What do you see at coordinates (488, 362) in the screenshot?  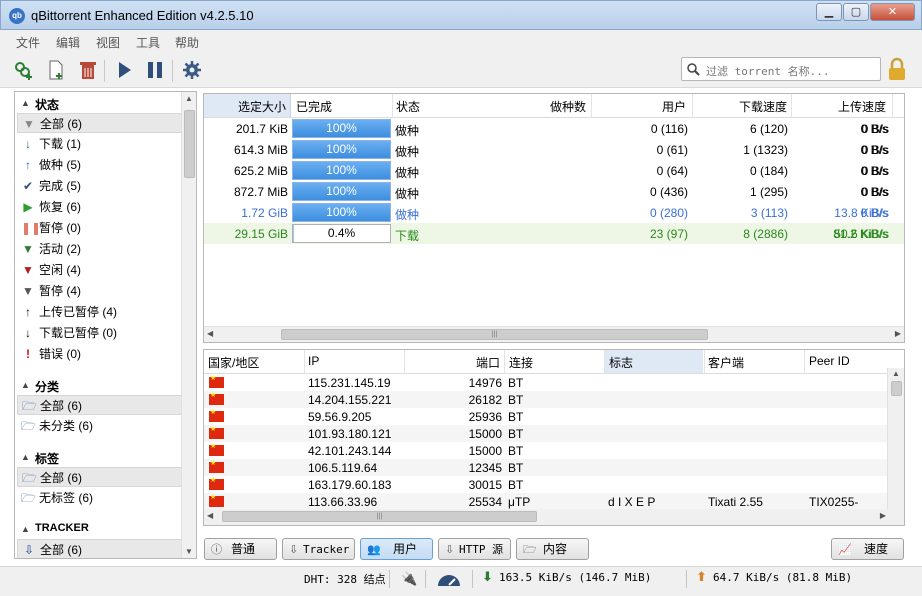 I see `col-header-port: 端口` at bounding box center [488, 362].